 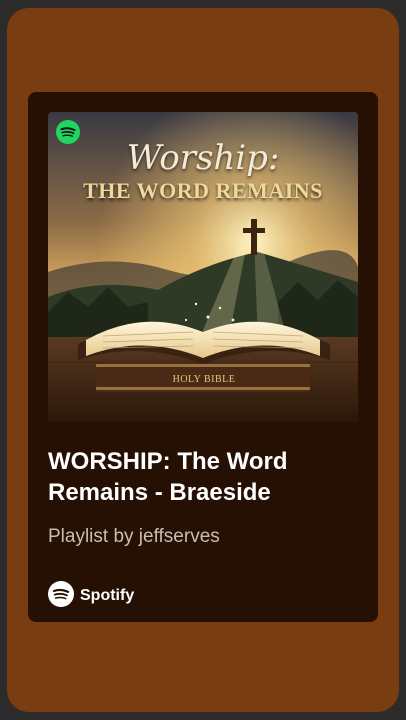 I want to click on cover-title-main: THE WORD REMAINS, so click(x=203, y=190).